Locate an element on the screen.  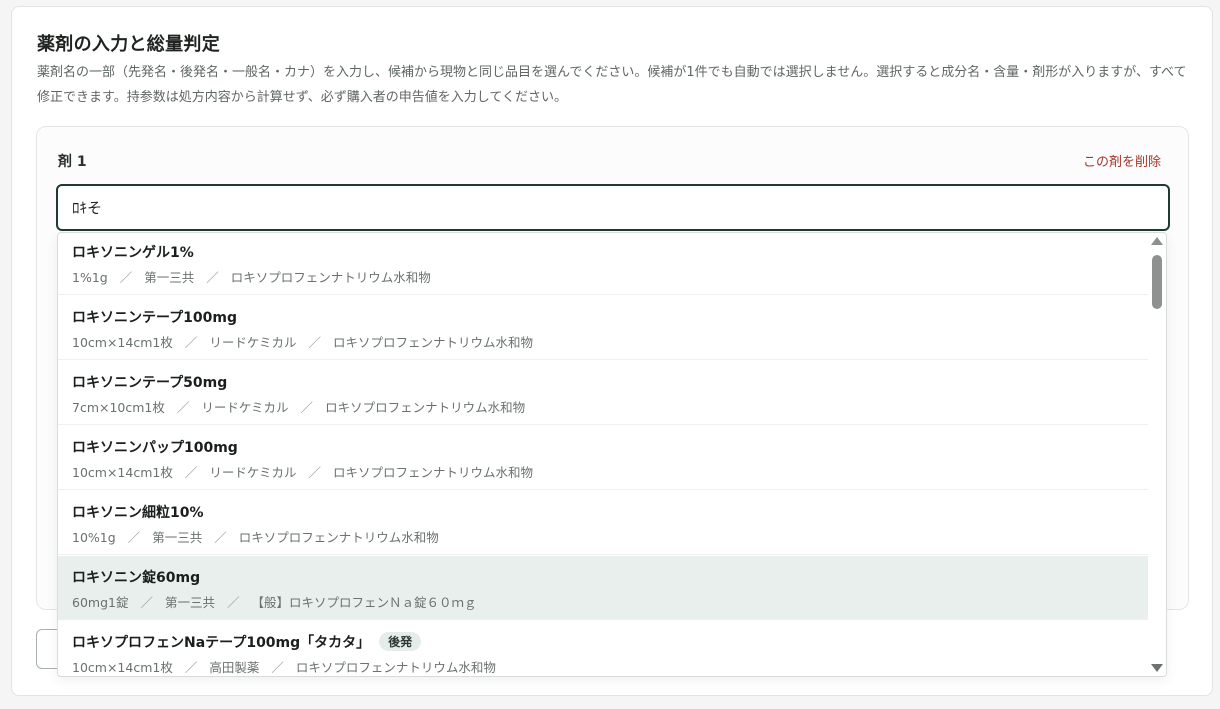
drug-label: 剤 1 is located at coordinates (72, 162).